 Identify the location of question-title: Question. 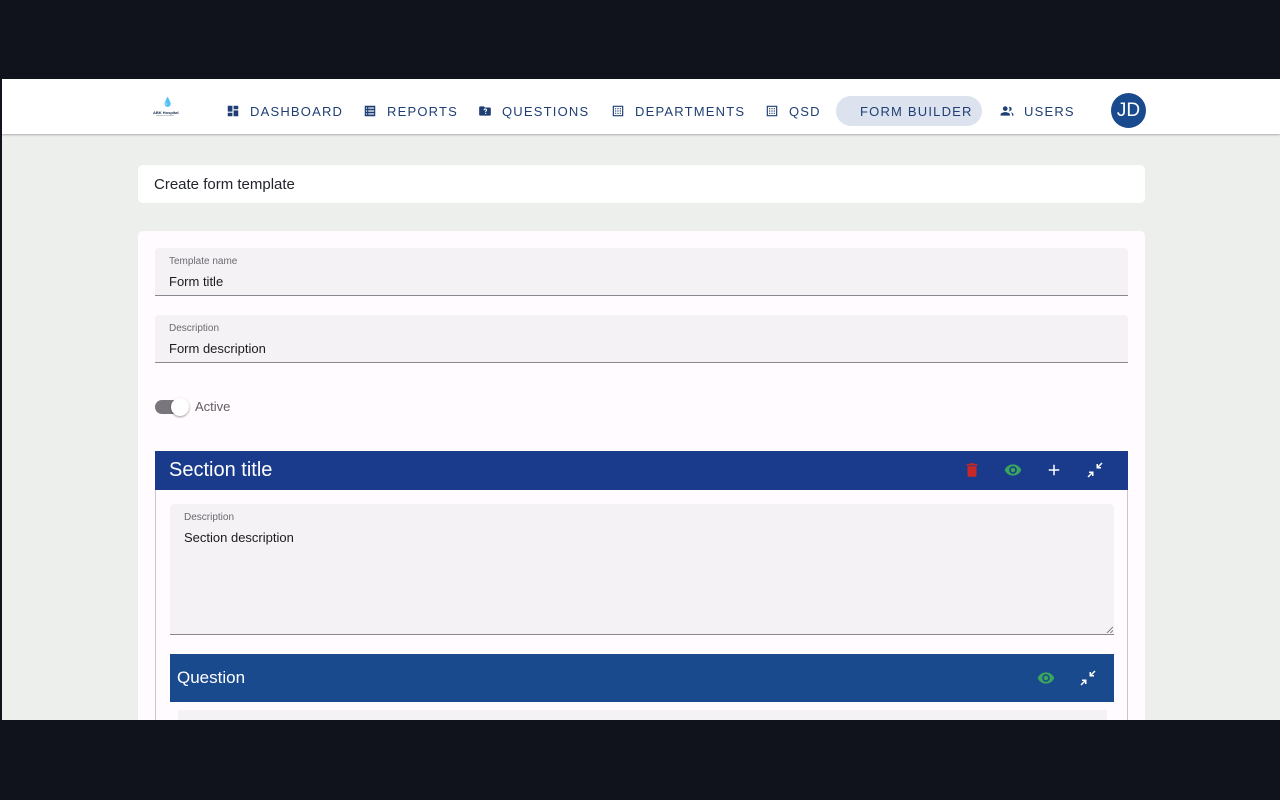
(211, 677).